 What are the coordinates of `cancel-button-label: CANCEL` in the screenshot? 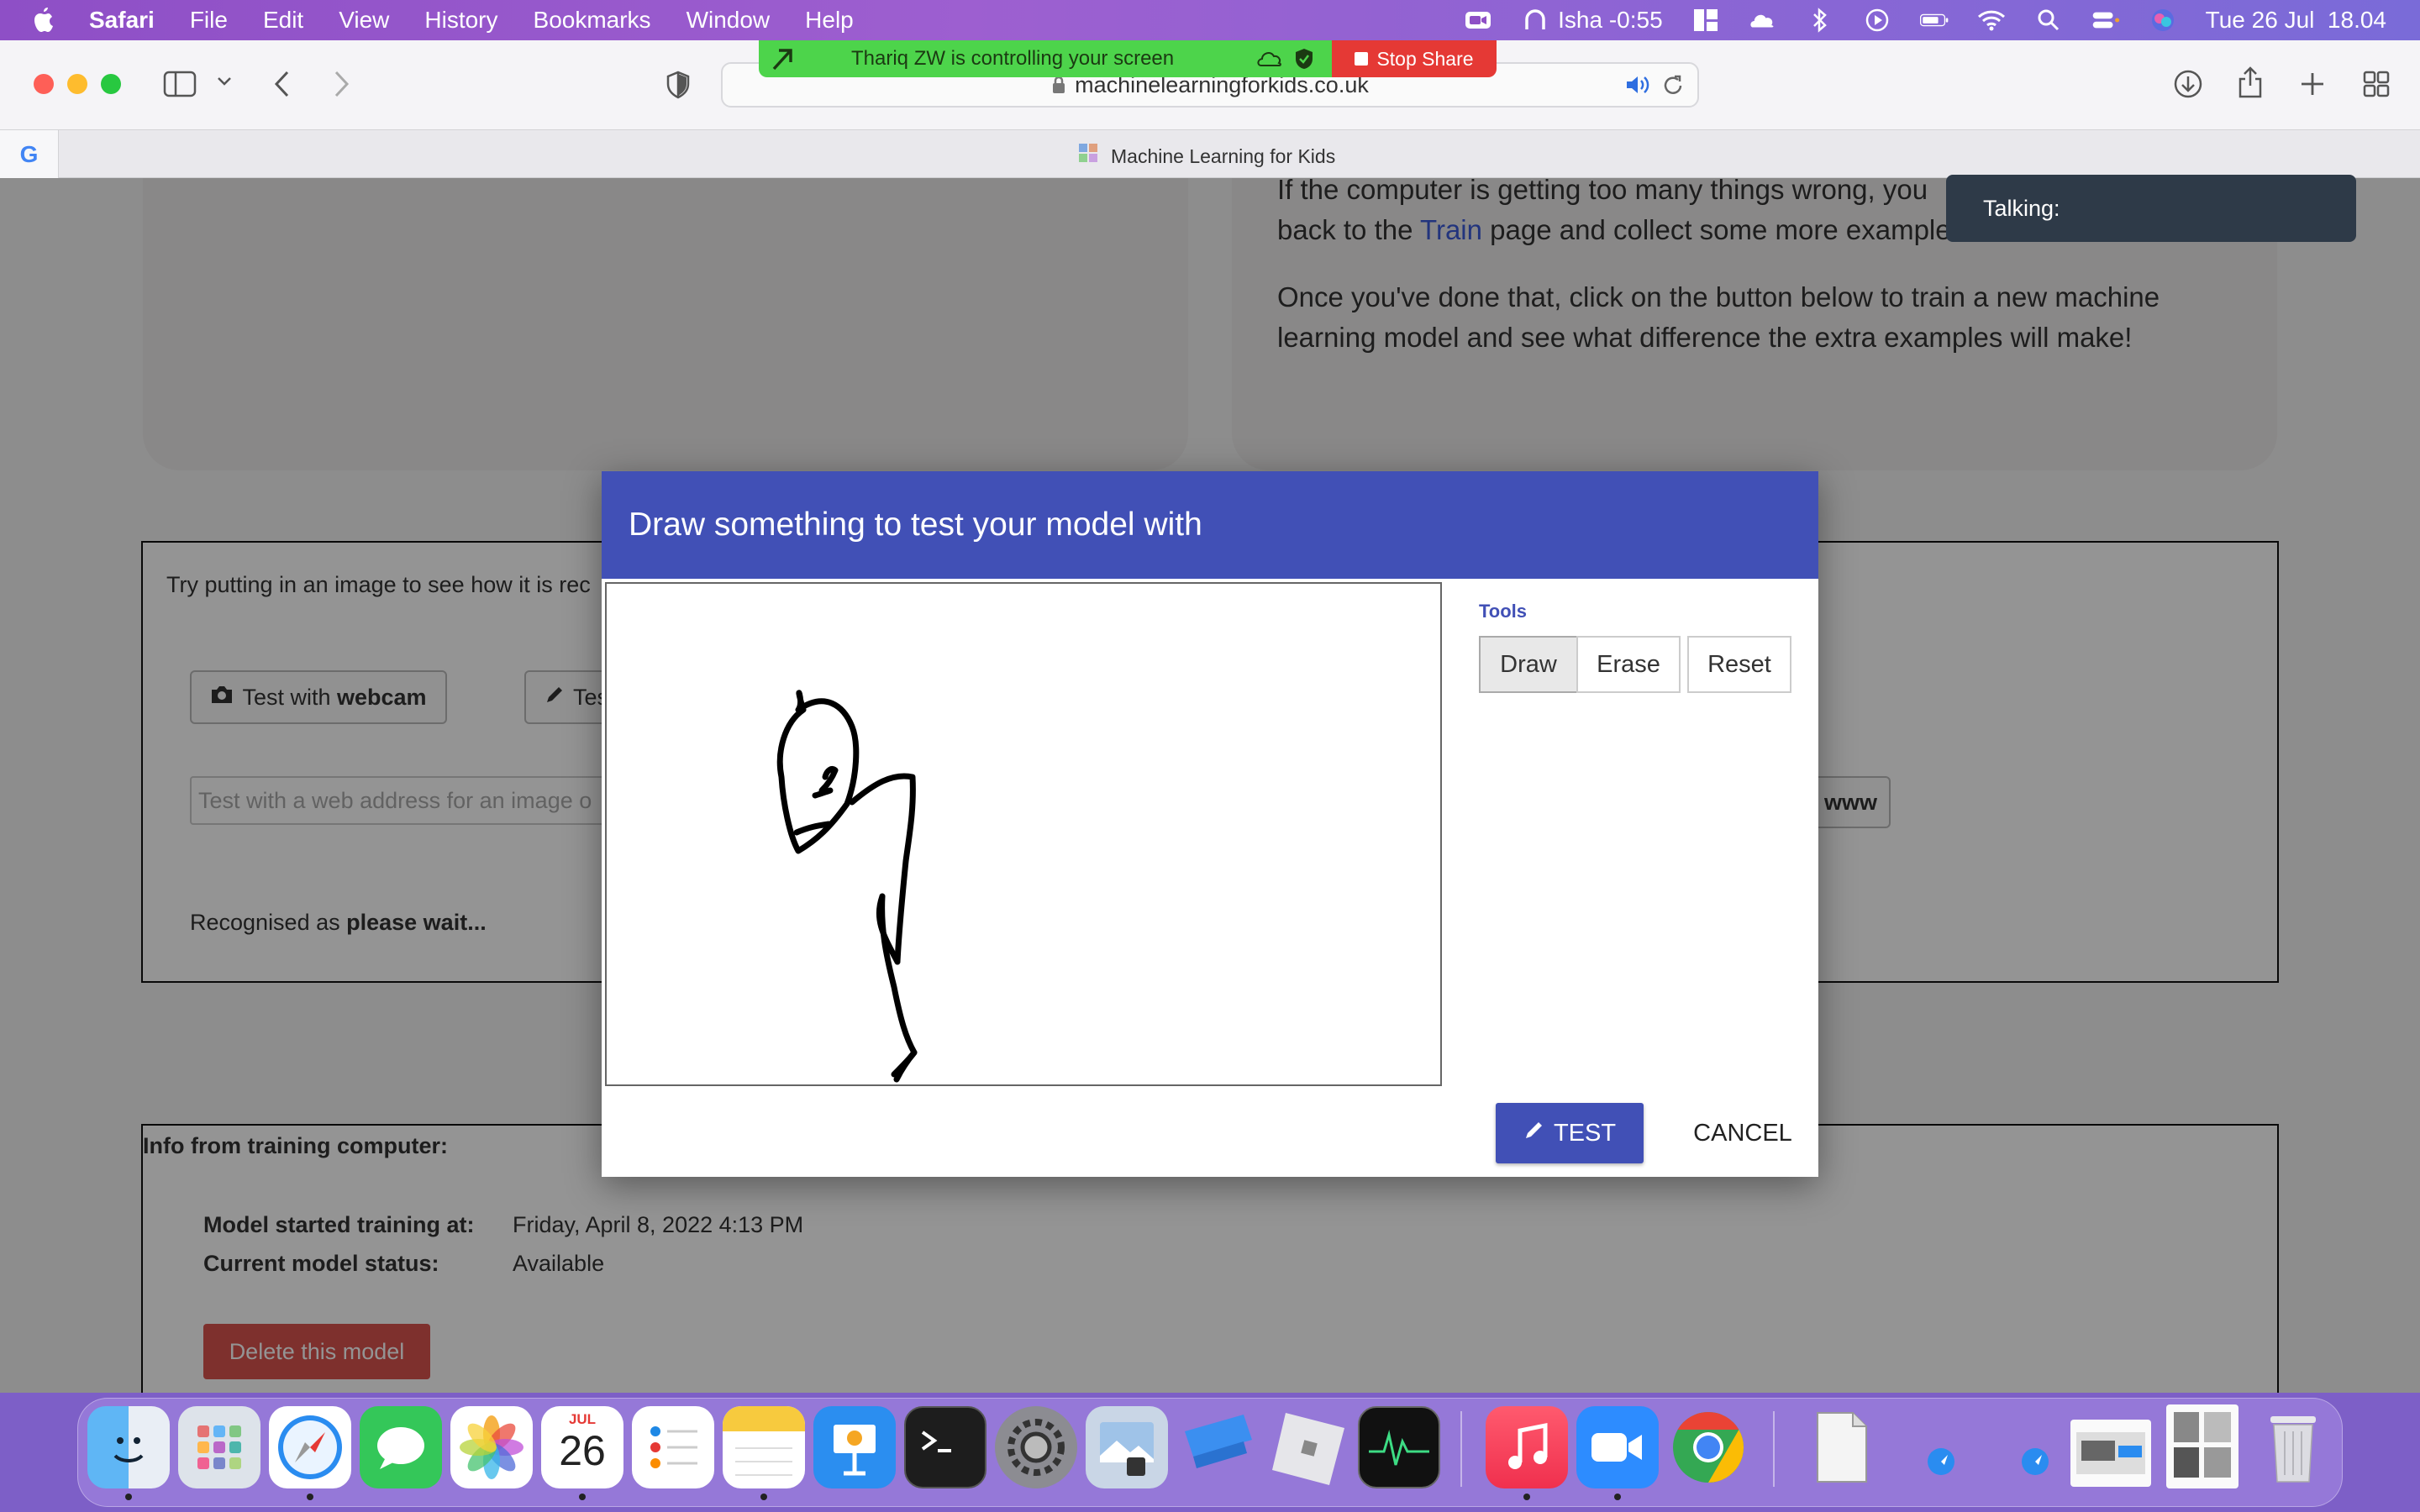 It's located at (1742, 1133).